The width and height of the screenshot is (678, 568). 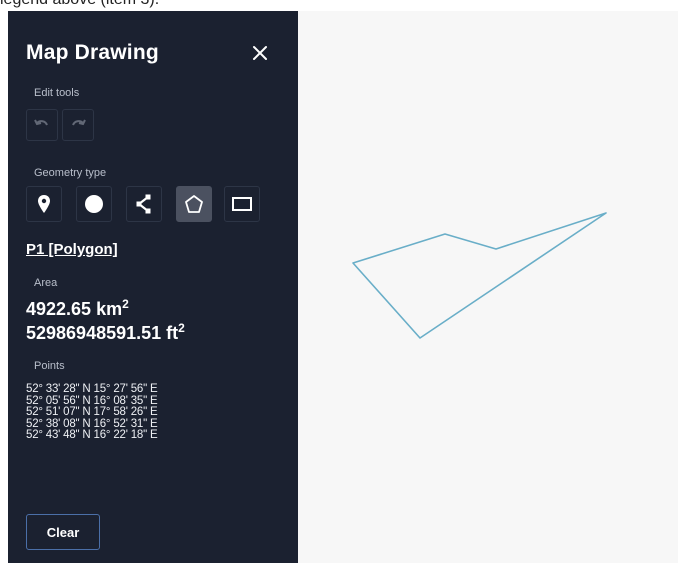 I want to click on location-pin-icon, so click(x=44, y=204).